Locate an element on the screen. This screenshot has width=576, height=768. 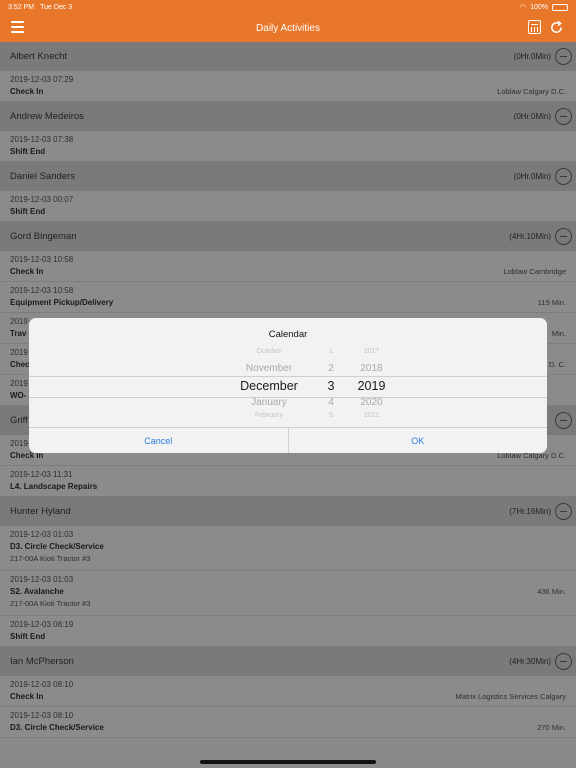
month-option: February is located at coordinates (269, 415).